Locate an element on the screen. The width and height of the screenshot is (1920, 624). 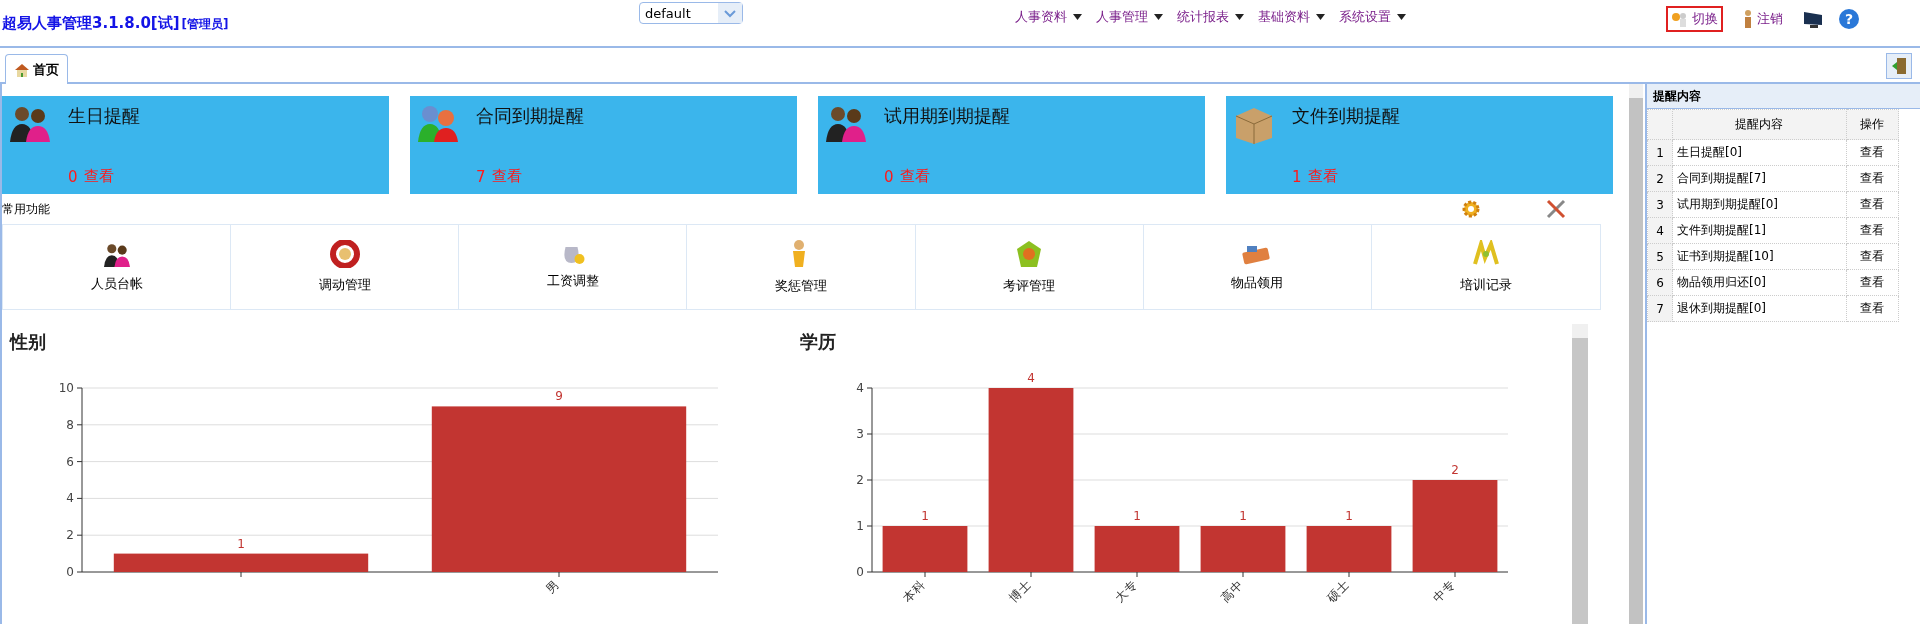
gear-icon is located at coordinates (1471, 209).